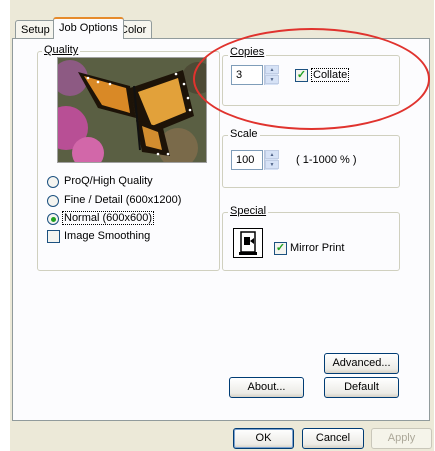 The width and height of the screenshot is (435, 451). I want to click on mirror-print-checkbox: ✓, so click(280, 248).